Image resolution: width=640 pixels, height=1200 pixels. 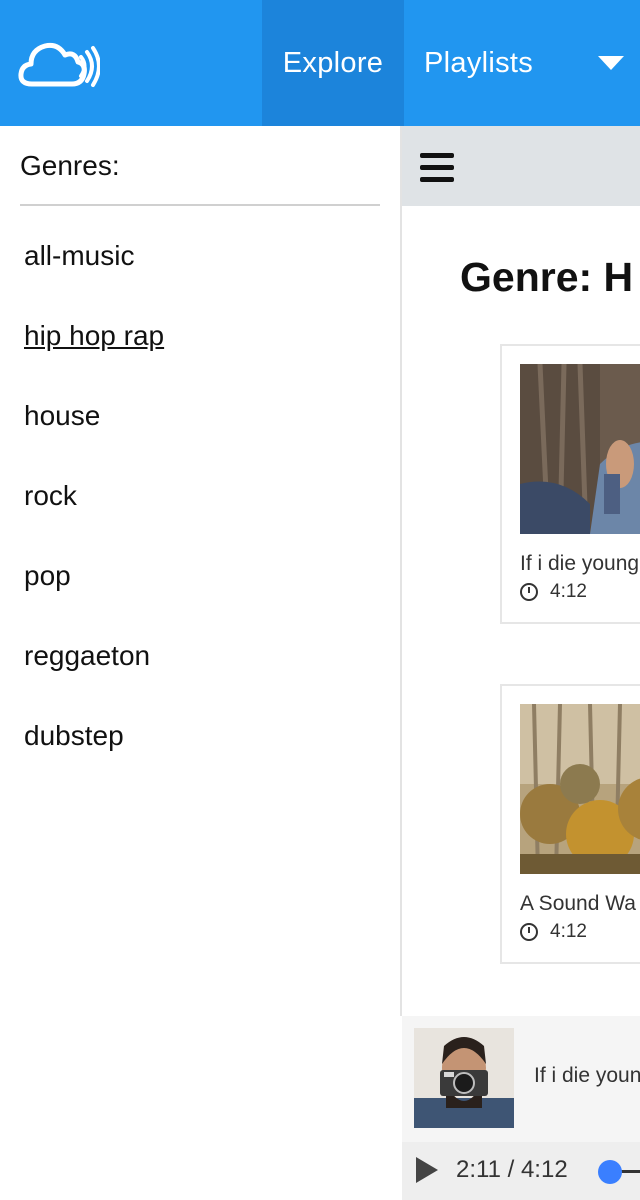 I want to click on genre-link-house: house, so click(x=94, y=440).